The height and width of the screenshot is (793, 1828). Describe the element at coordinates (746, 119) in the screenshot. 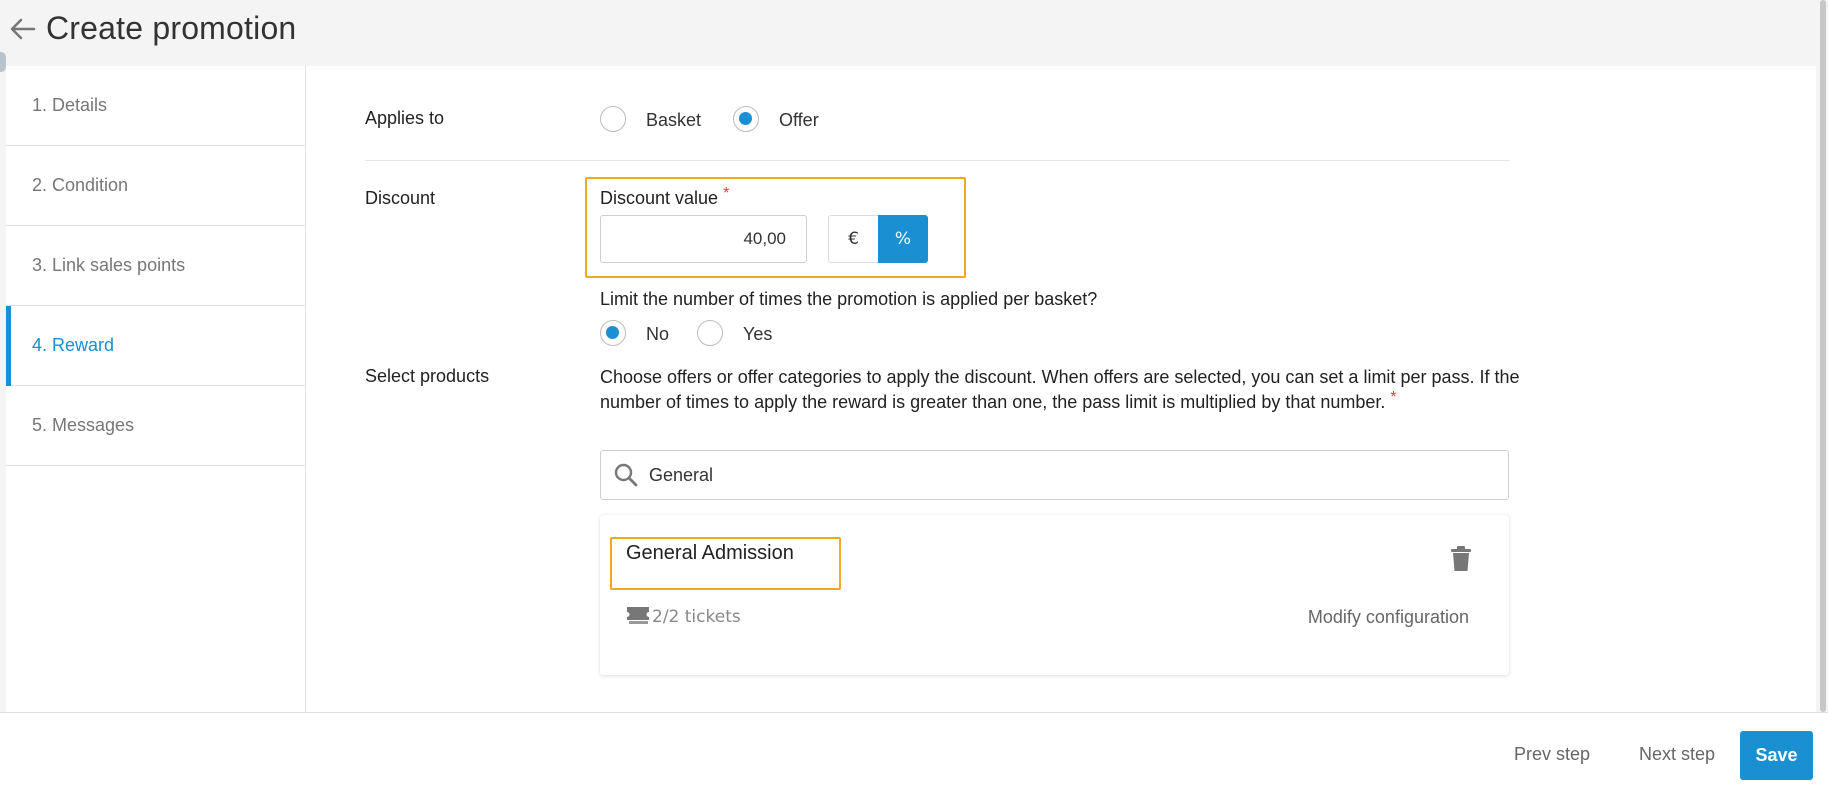

I see `radio-offer` at that location.